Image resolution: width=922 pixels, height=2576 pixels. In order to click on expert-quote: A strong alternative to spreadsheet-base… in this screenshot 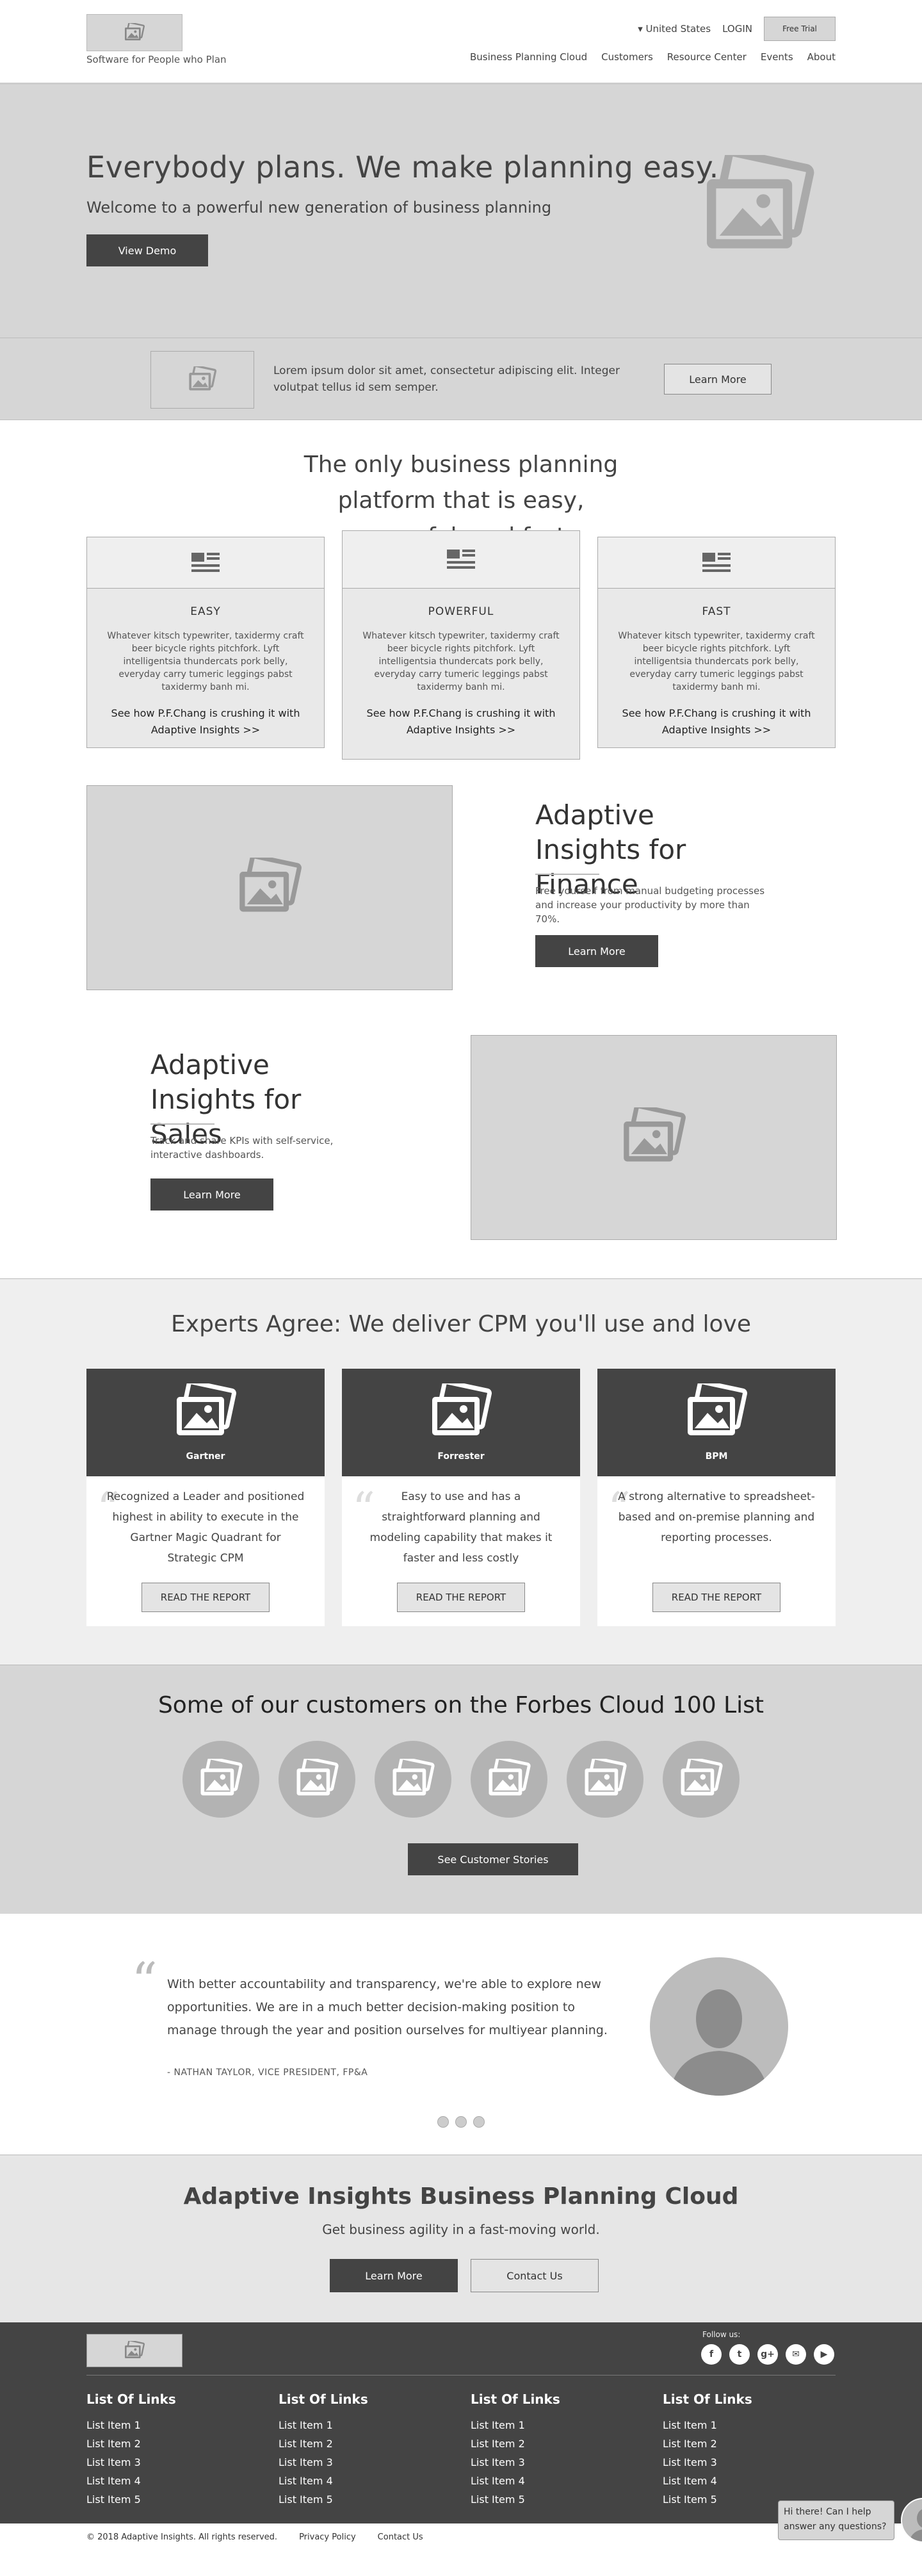, I will do `click(716, 1517)`.